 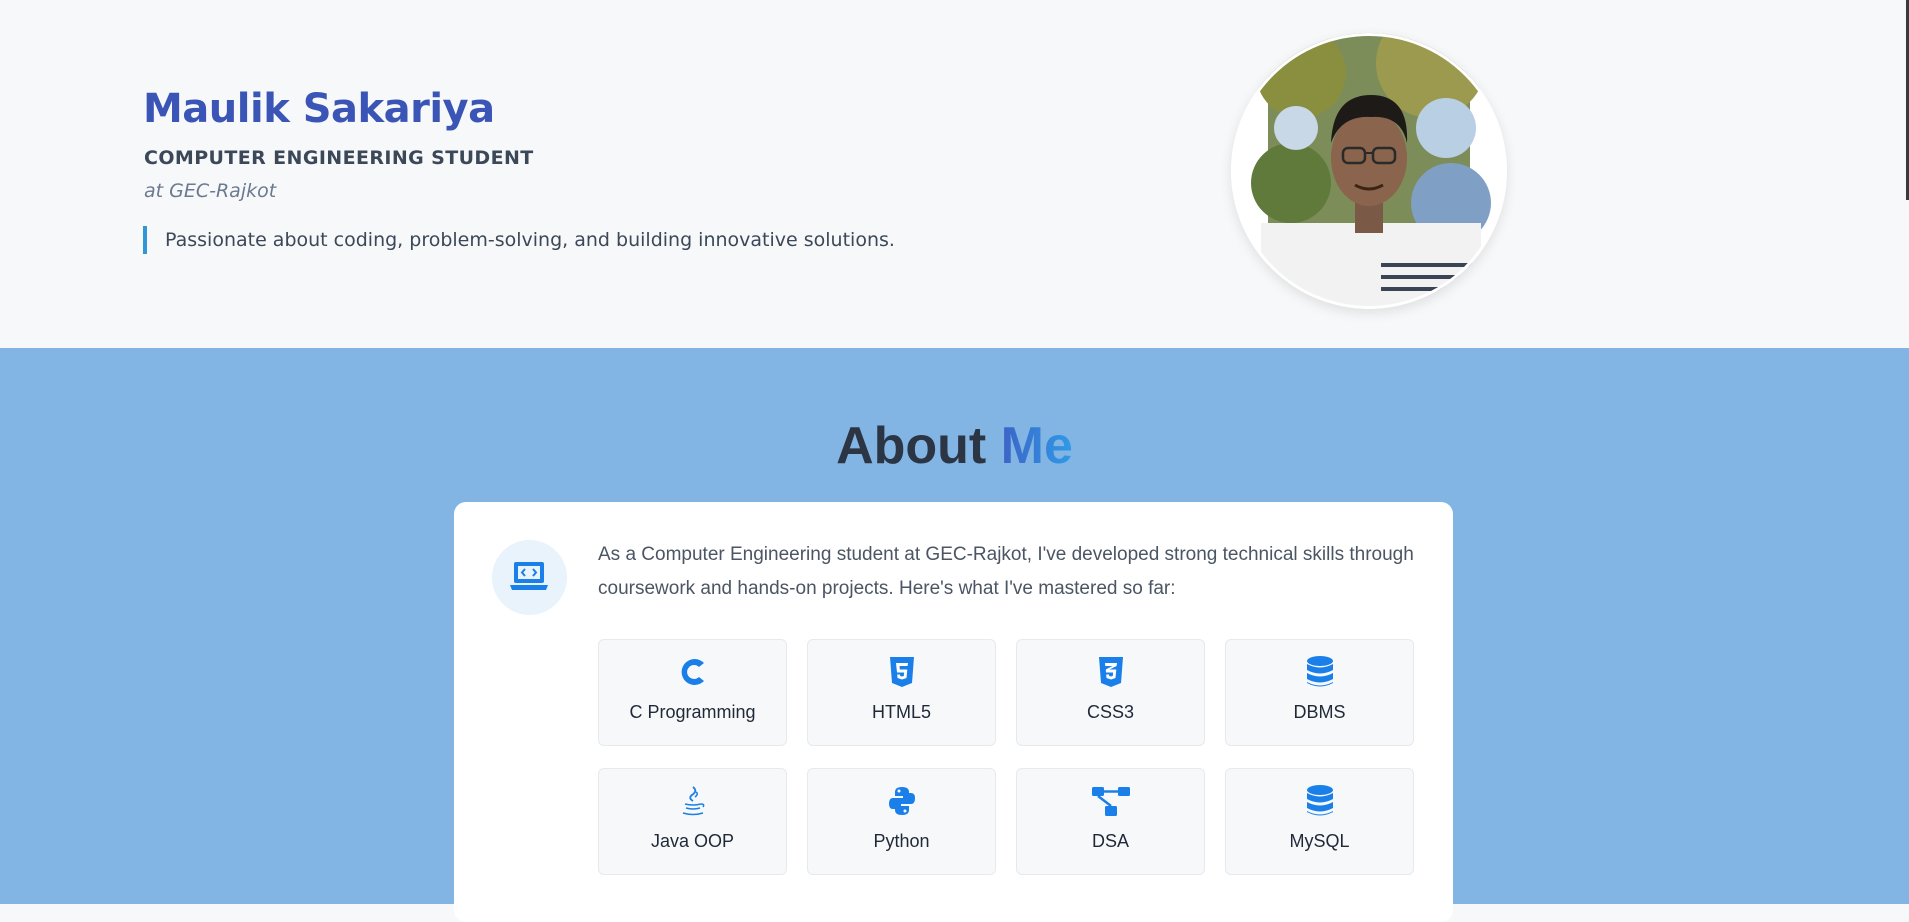 I want to click on python-icon, so click(x=901, y=801).